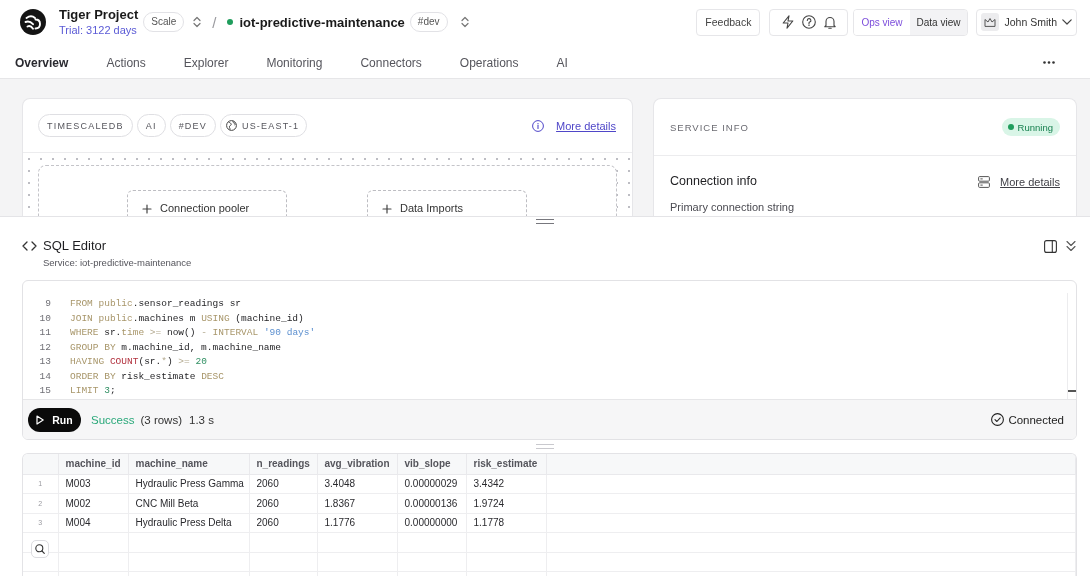 This screenshot has height=576, width=1090. I want to click on column-header: avg_vibration, so click(357, 464).